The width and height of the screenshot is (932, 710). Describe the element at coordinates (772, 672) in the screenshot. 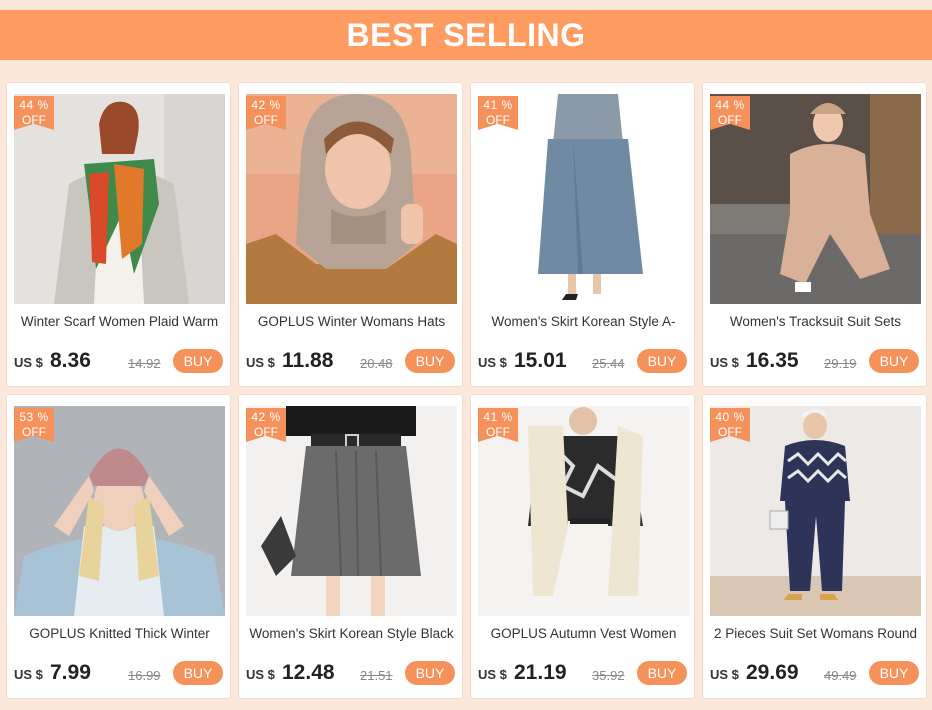

I see `product-price: 29.69` at that location.